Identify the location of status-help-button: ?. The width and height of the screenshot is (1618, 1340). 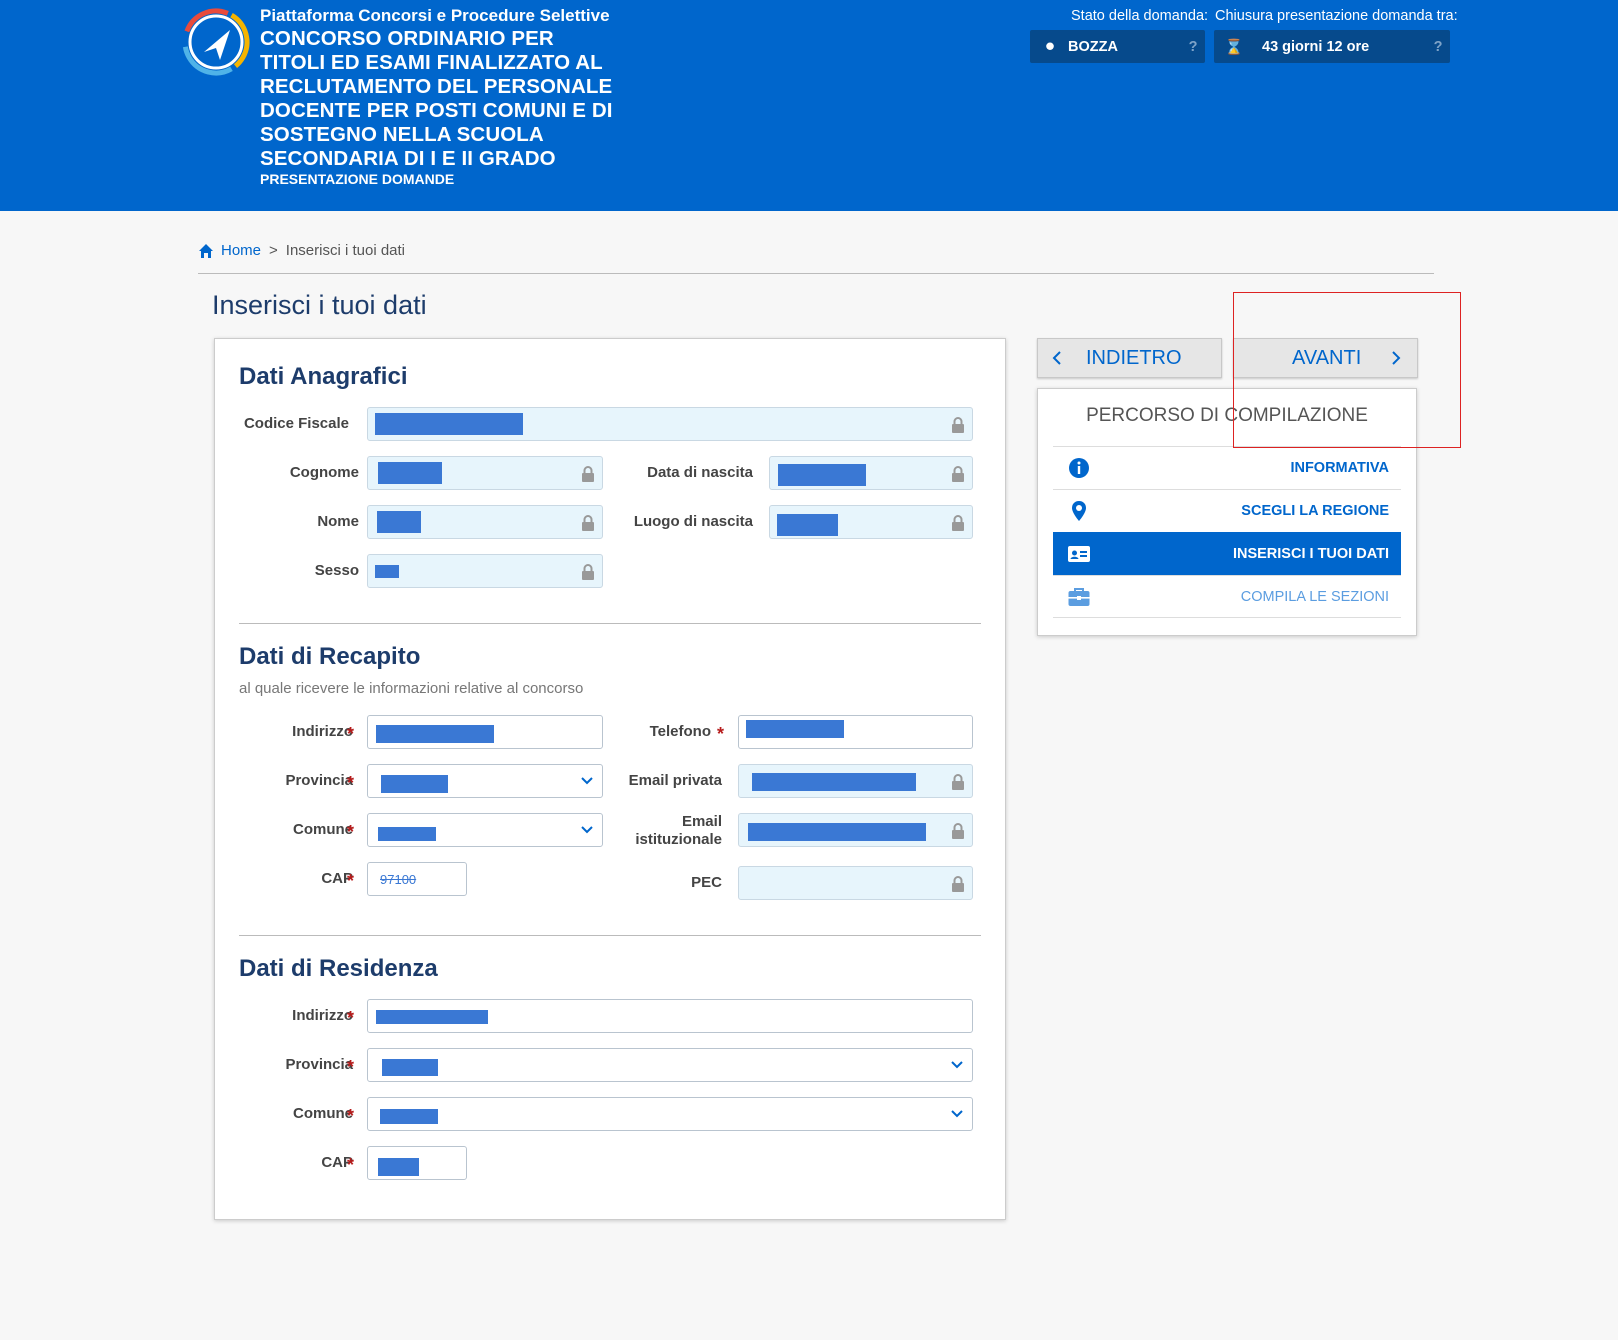
(1193, 47).